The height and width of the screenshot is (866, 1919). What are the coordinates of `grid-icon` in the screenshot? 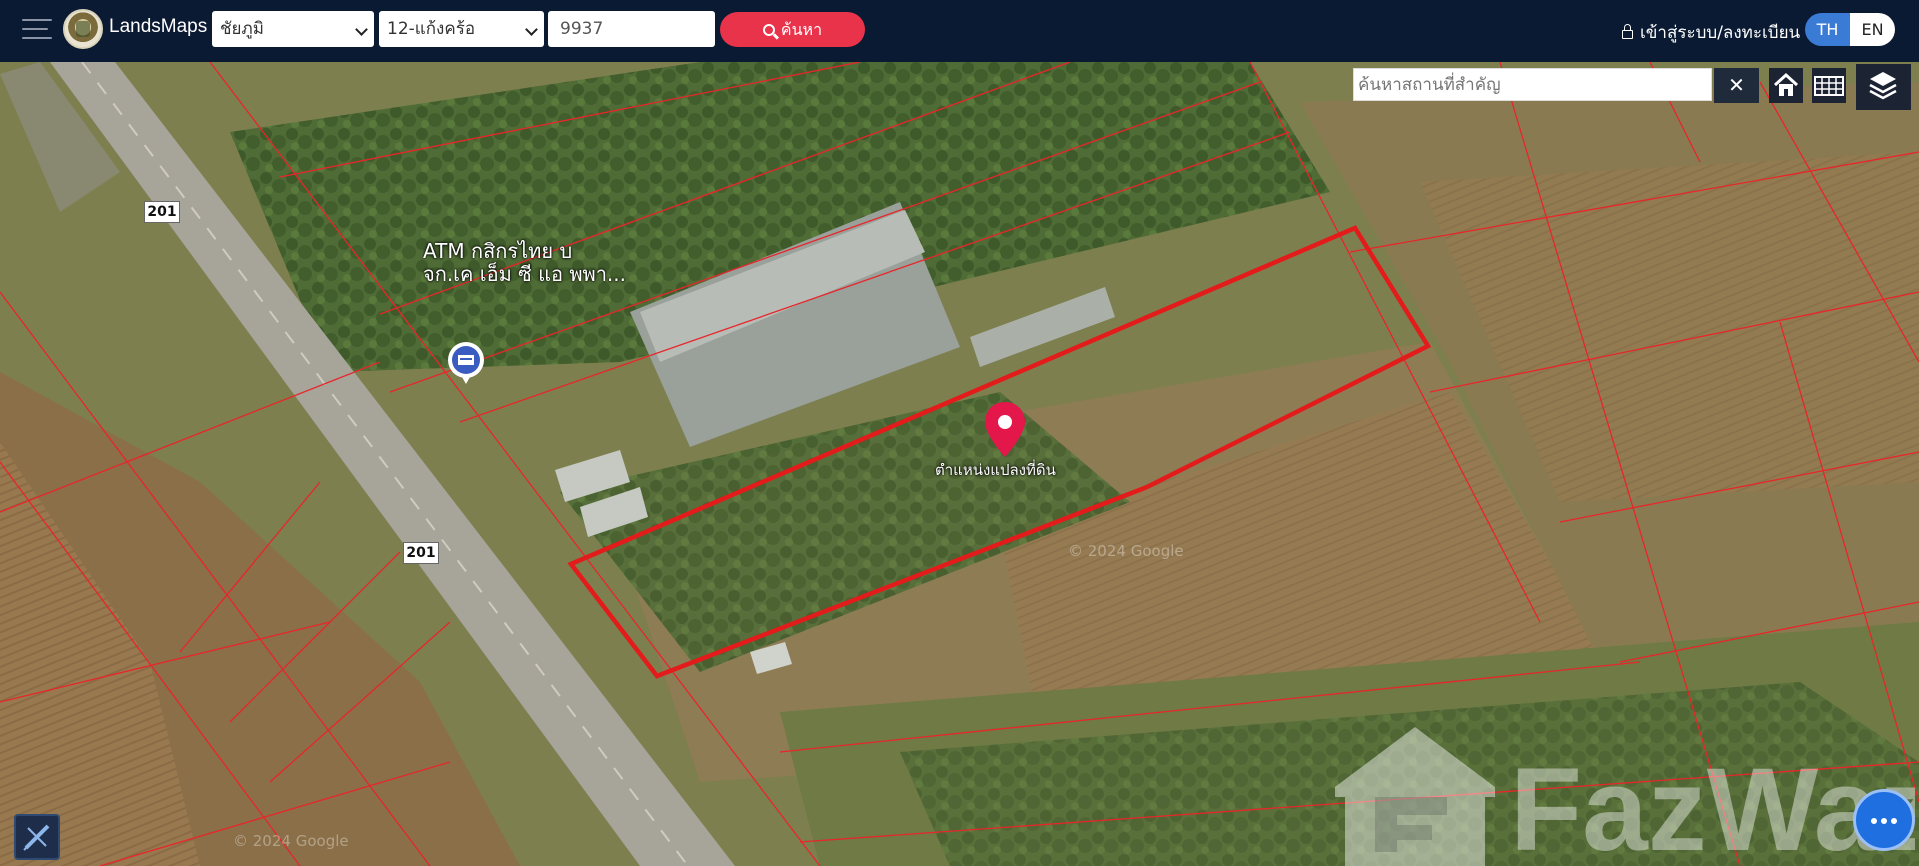 It's located at (1829, 86).